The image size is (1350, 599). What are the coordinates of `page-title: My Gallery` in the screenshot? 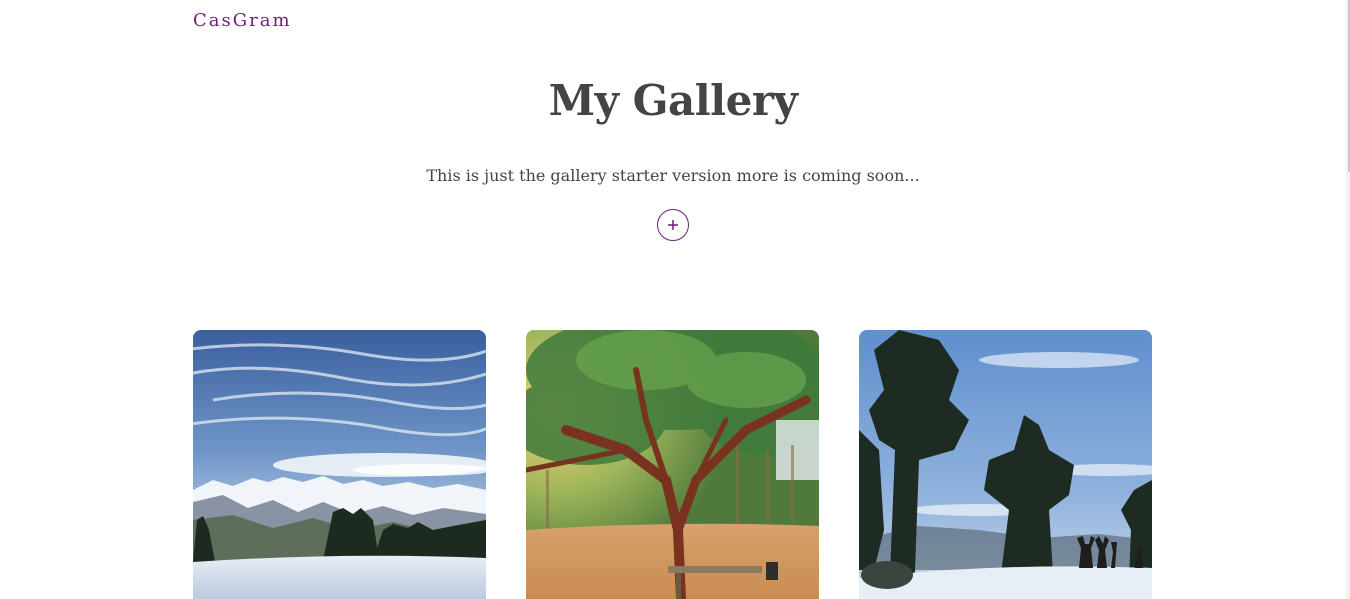 It's located at (673, 100).